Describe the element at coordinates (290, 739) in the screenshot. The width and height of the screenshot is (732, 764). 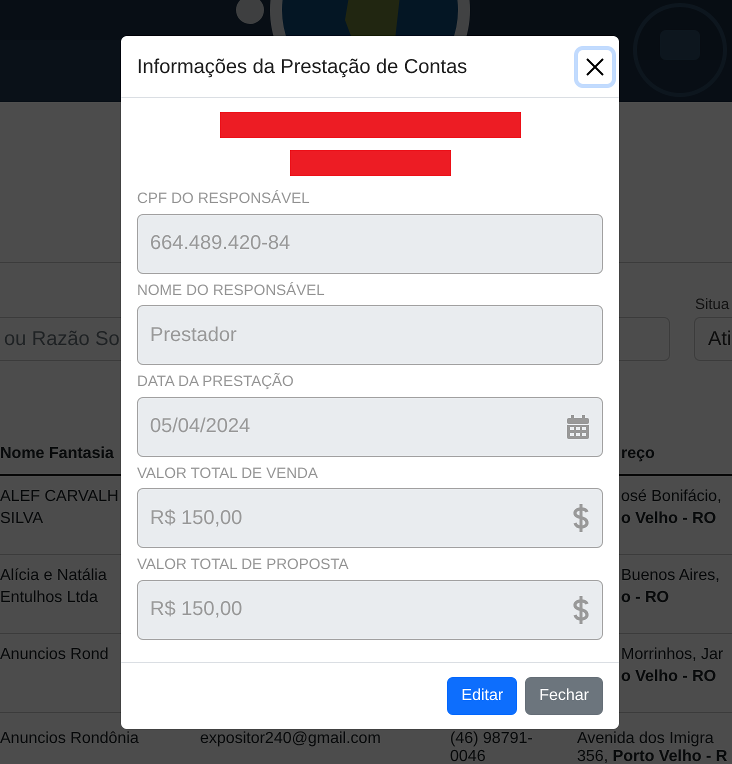
I see `table-cell: expositor240@gmail.com` at that location.